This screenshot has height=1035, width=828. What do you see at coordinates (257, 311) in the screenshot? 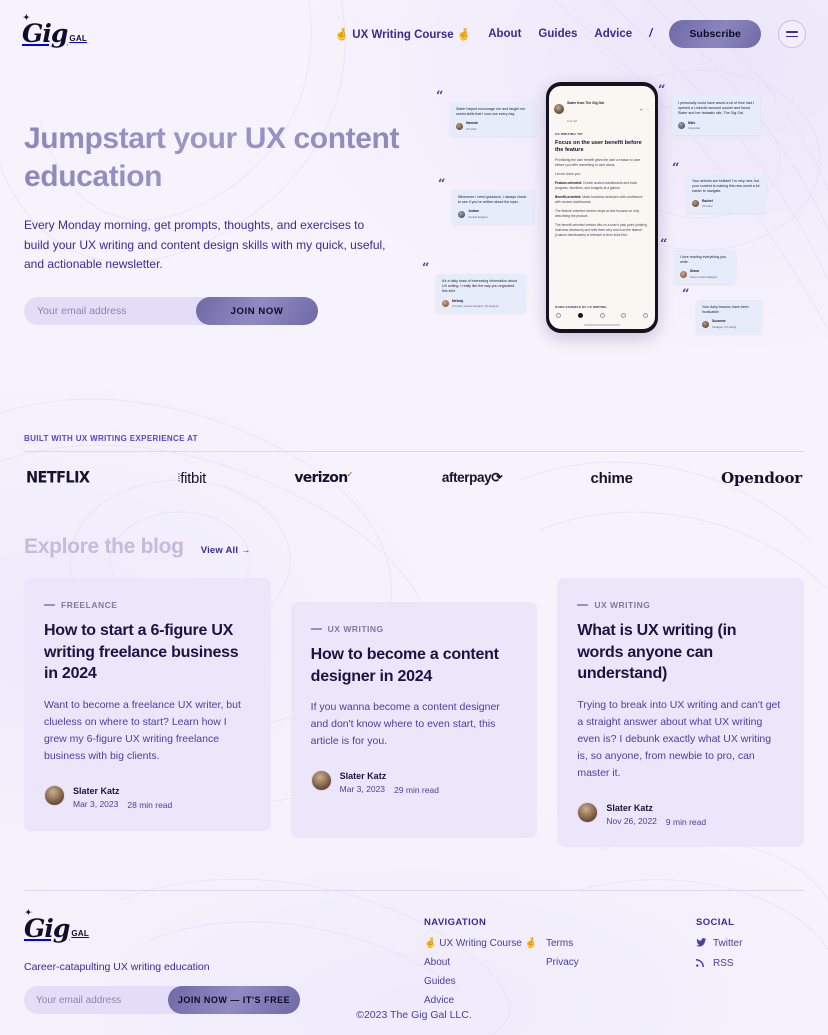
I see `hero-join-now-button: JOIN NOW` at bounding box center [257, 311].